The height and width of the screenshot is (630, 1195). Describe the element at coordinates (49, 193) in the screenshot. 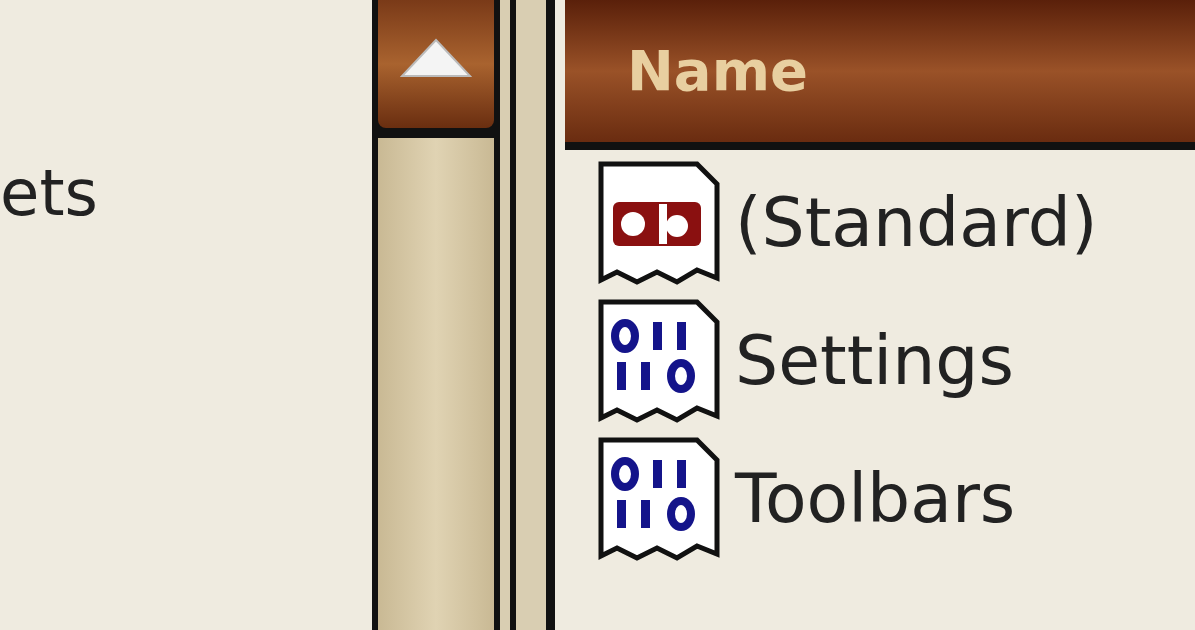

I see `tree-item: ets` at that location.